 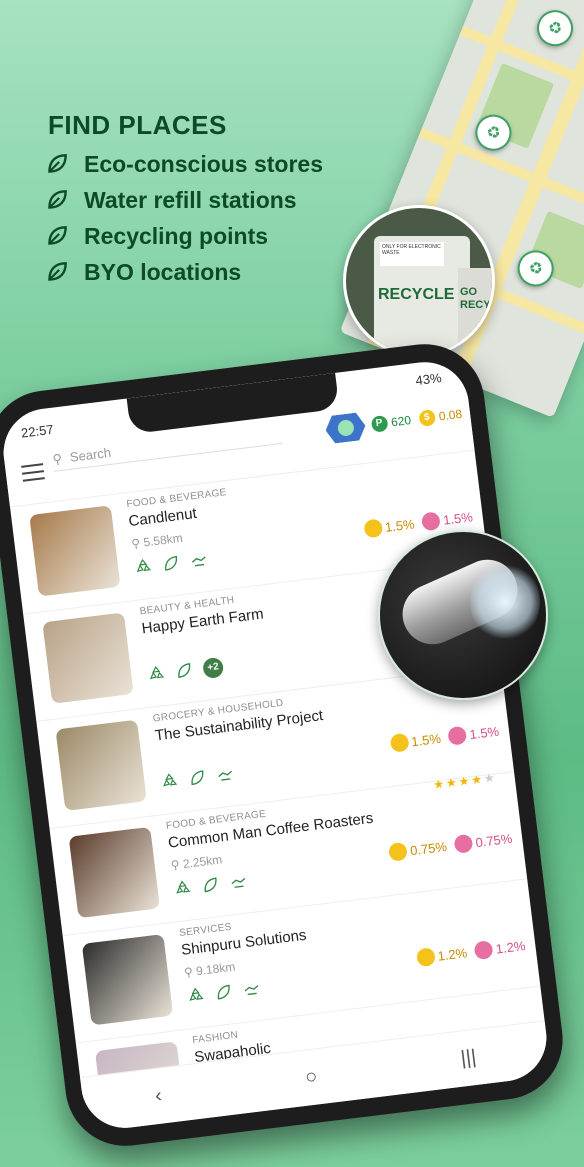 What do you see at coordinates (505, 602) in the screenshot?
I see `water-splash` at bounding box center [505, 602].